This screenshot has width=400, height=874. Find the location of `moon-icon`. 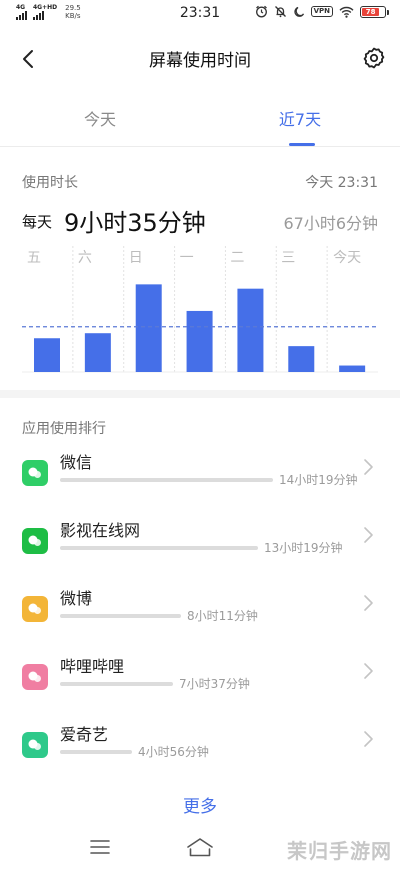

moon-icon is located at coordinates (298, 11).